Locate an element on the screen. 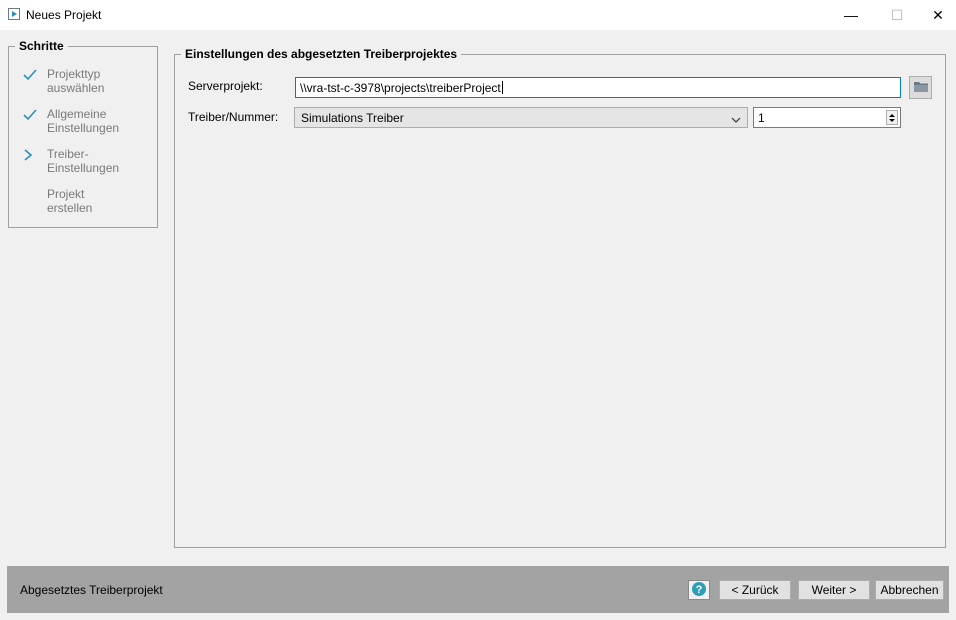  step-label: Allgemeine Einstellungen is located at coordinates (83, 121).